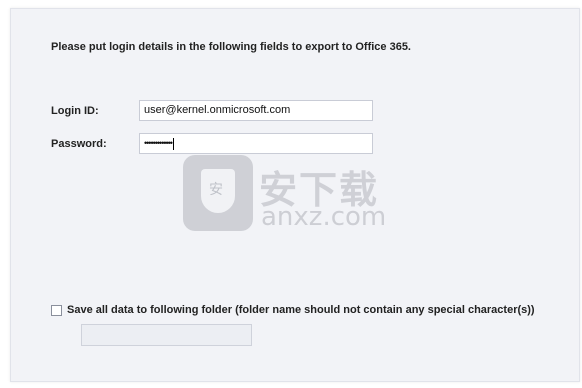 This screenshot has height=388, width=582. I want to click on text-caret, so click(173, 143).